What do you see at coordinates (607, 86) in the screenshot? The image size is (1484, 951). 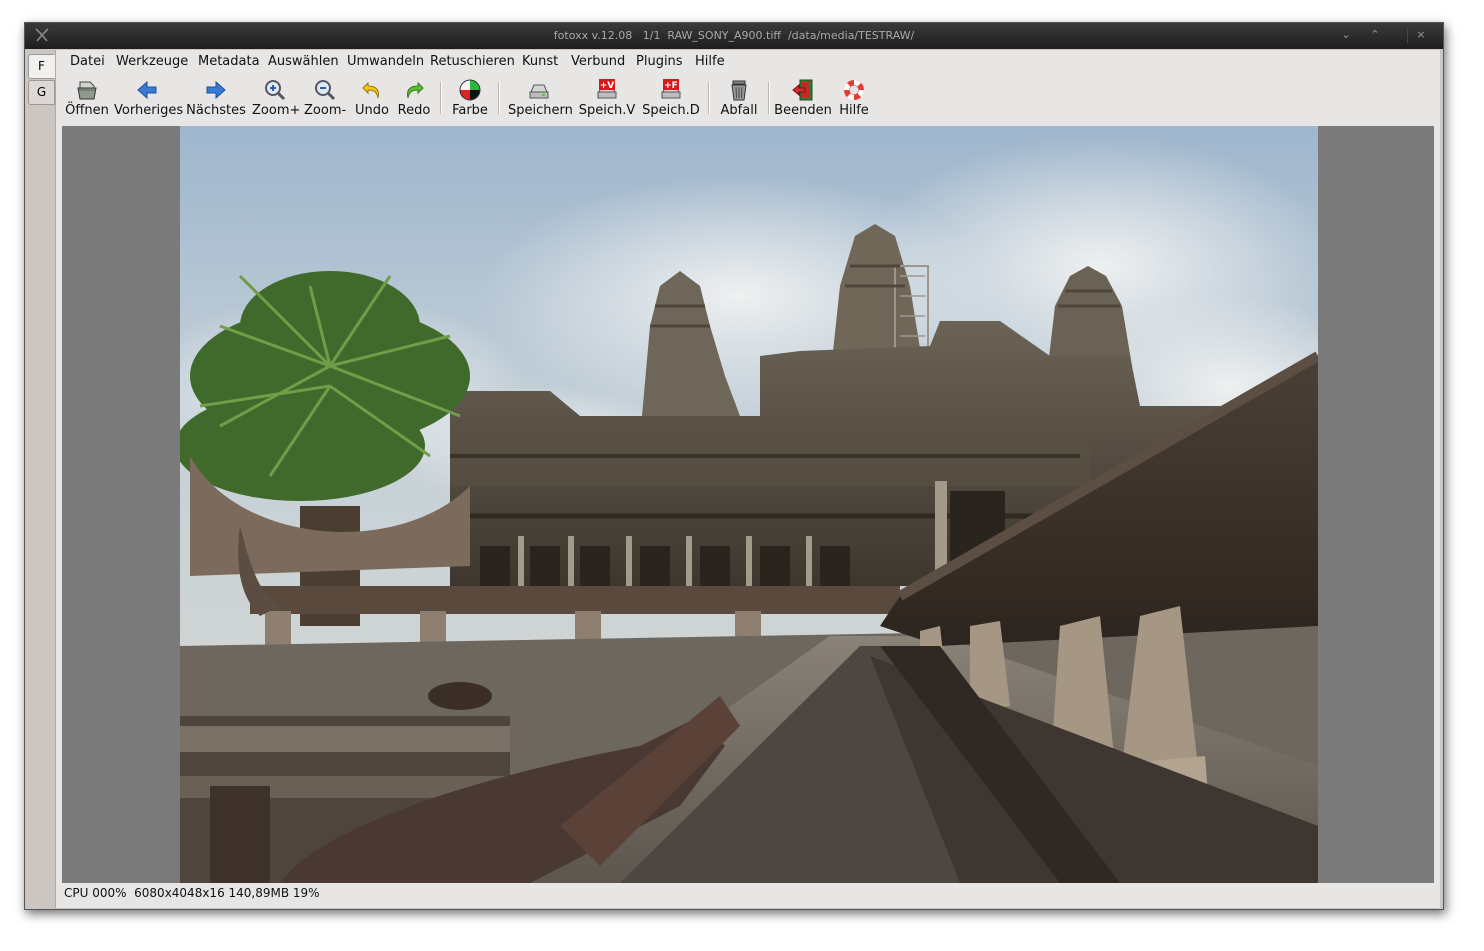 I see `save-version-badge: +V` at bounding box center [607, 86].